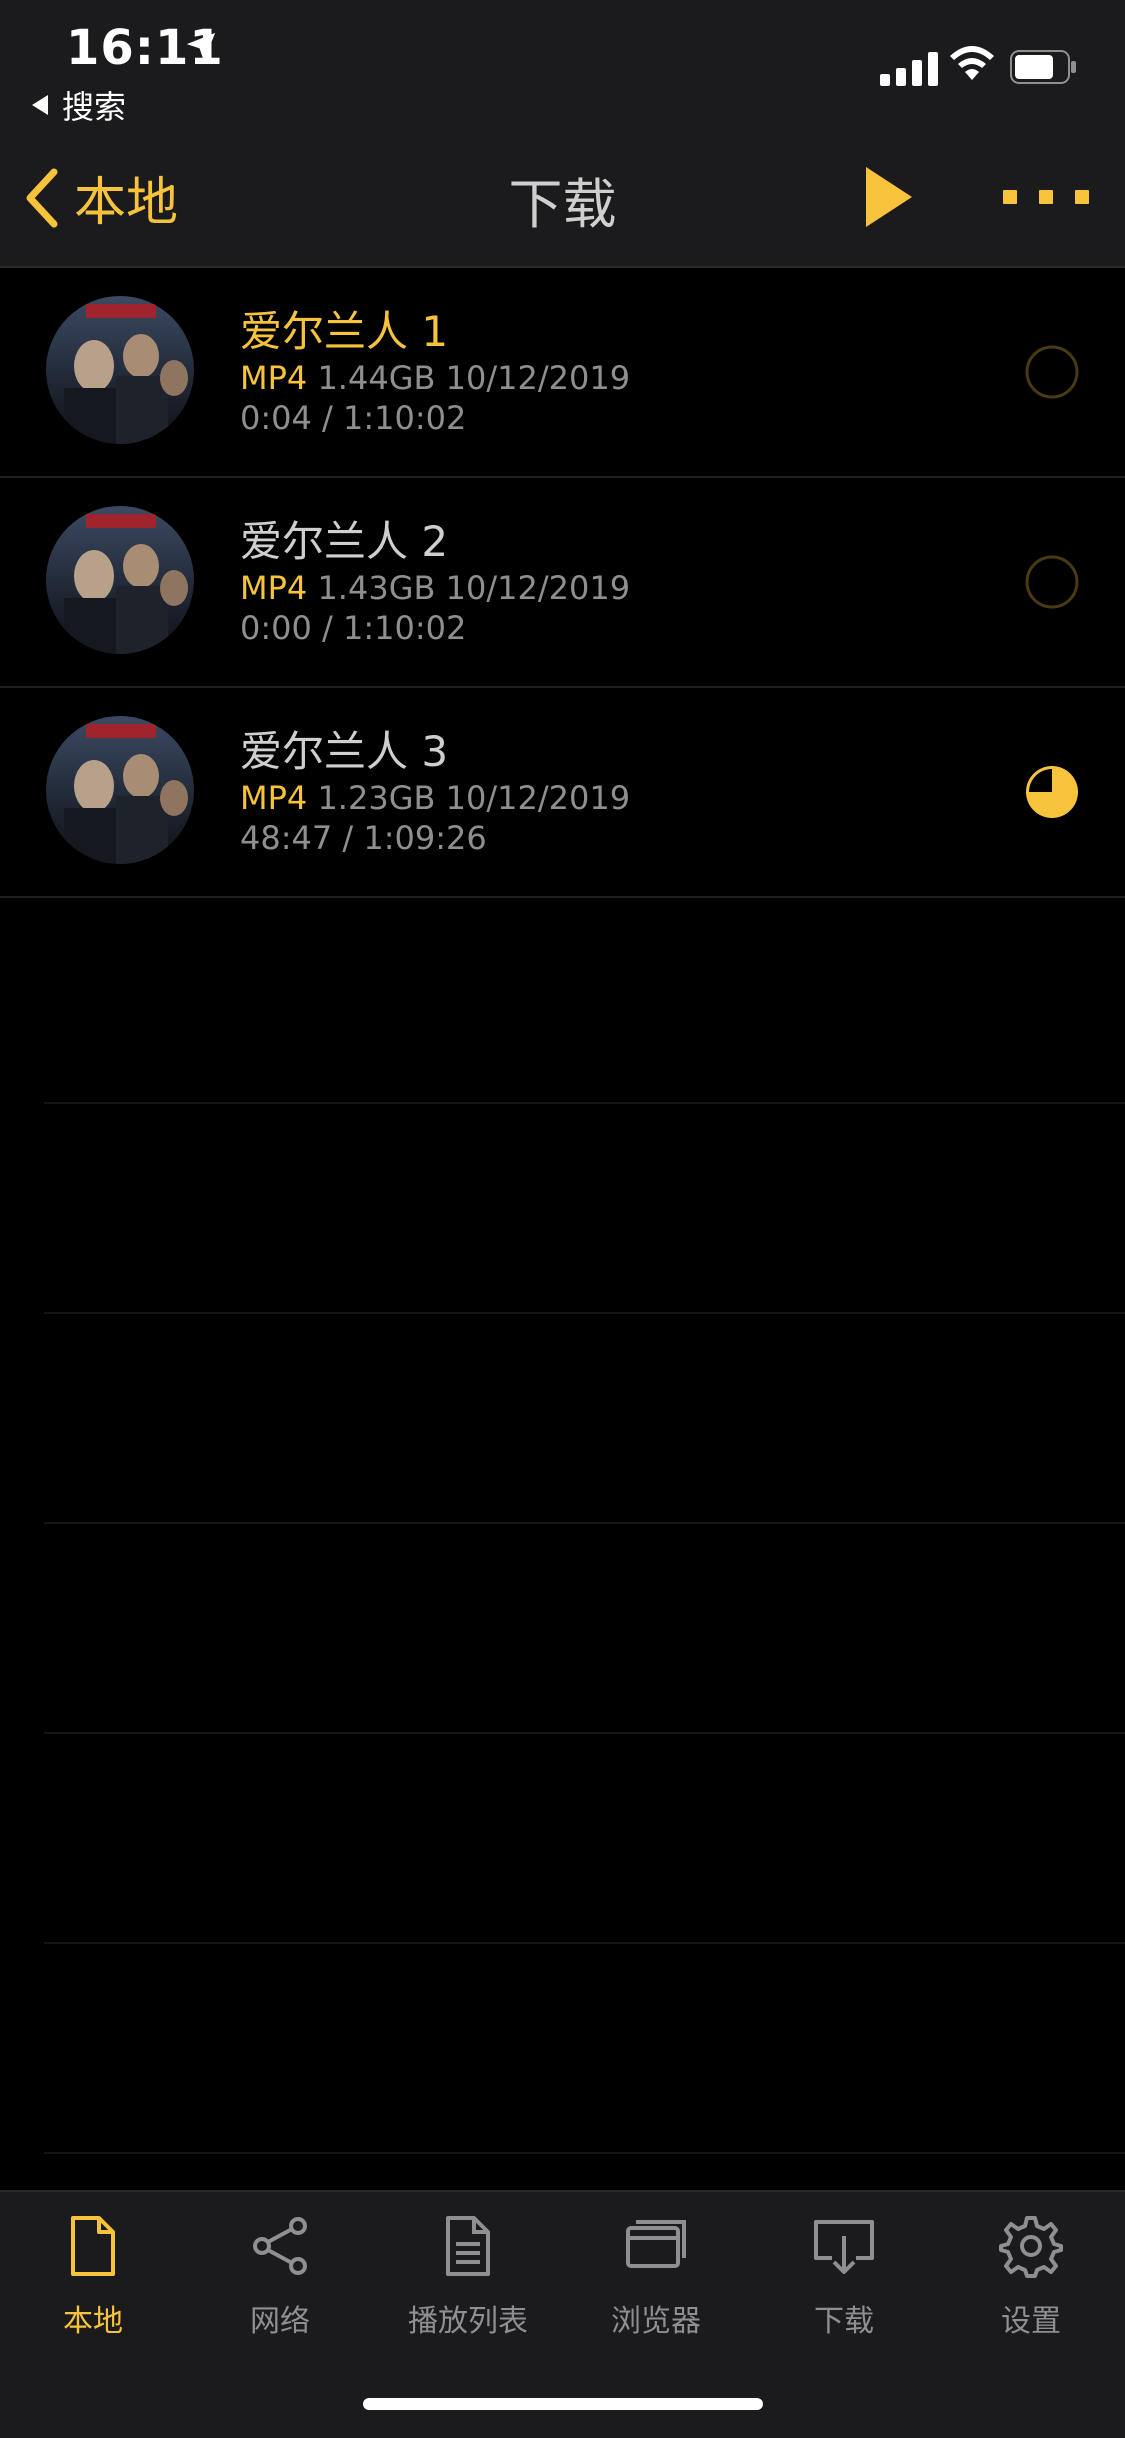 This screenshot has width=1125, height=2438. Describe the element at coordinates (353, 418) in the screenshot. I see `item-progress: 0:04 / 1:10:02` at that location.